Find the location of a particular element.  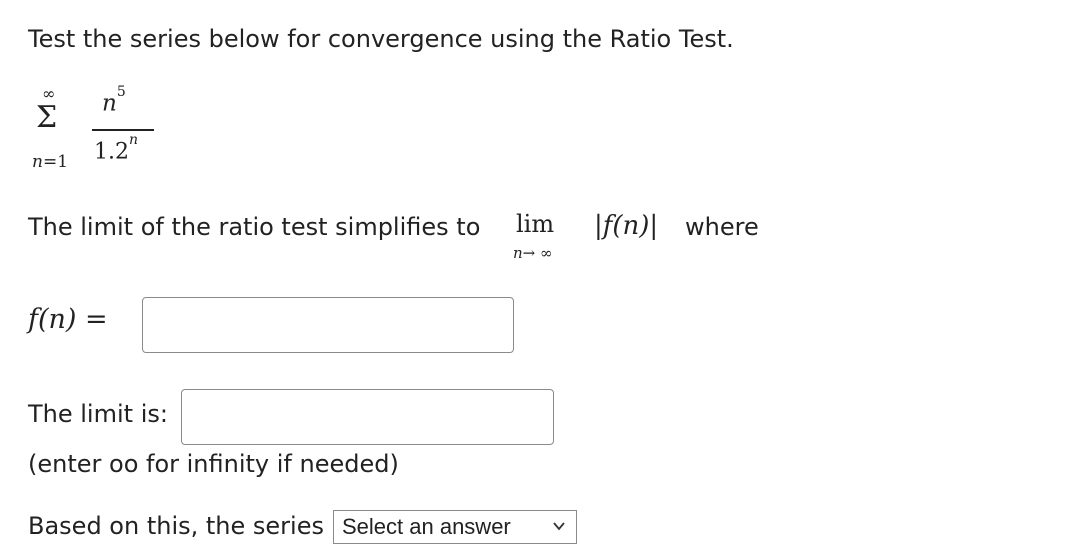

series-expression: ∞ Σ n=1 n5 1.2n is located at coordinates (98, 132).